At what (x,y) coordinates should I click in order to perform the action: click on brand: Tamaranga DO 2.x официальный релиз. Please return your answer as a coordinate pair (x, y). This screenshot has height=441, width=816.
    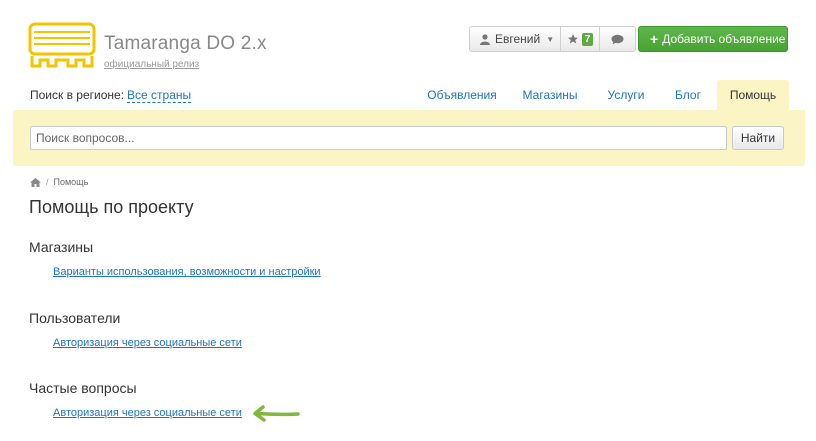
    Looking at the image, I should click on (185, 53).